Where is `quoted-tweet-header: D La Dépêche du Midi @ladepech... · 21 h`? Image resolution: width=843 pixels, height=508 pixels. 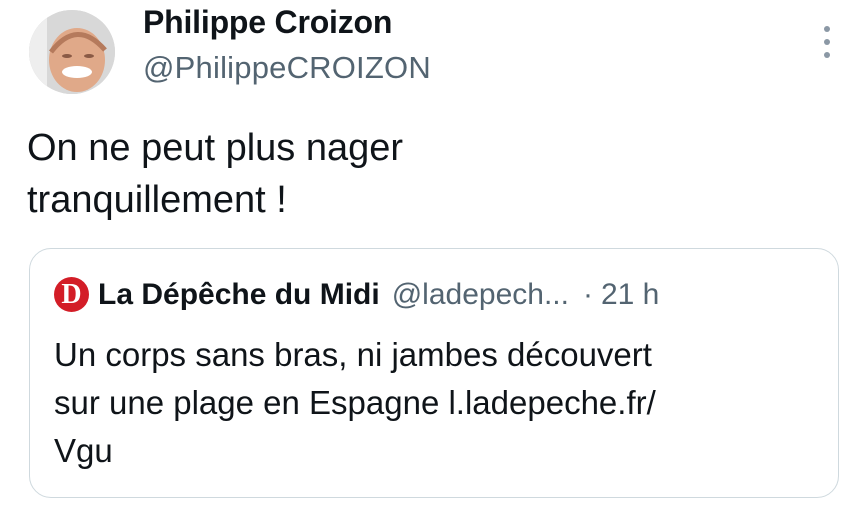 quoted-tweet-header: D La Dépêche du Midi @ladepech... · 21 h is located at coordinates (356, 294).